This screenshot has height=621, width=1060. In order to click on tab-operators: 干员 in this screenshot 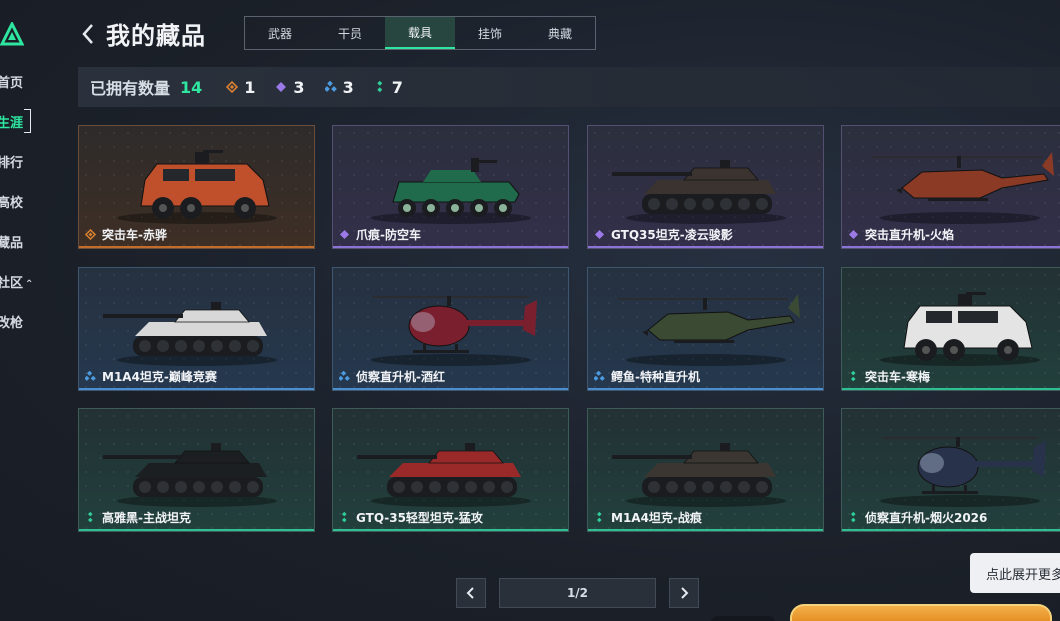, I will do `click(350, 33)`.